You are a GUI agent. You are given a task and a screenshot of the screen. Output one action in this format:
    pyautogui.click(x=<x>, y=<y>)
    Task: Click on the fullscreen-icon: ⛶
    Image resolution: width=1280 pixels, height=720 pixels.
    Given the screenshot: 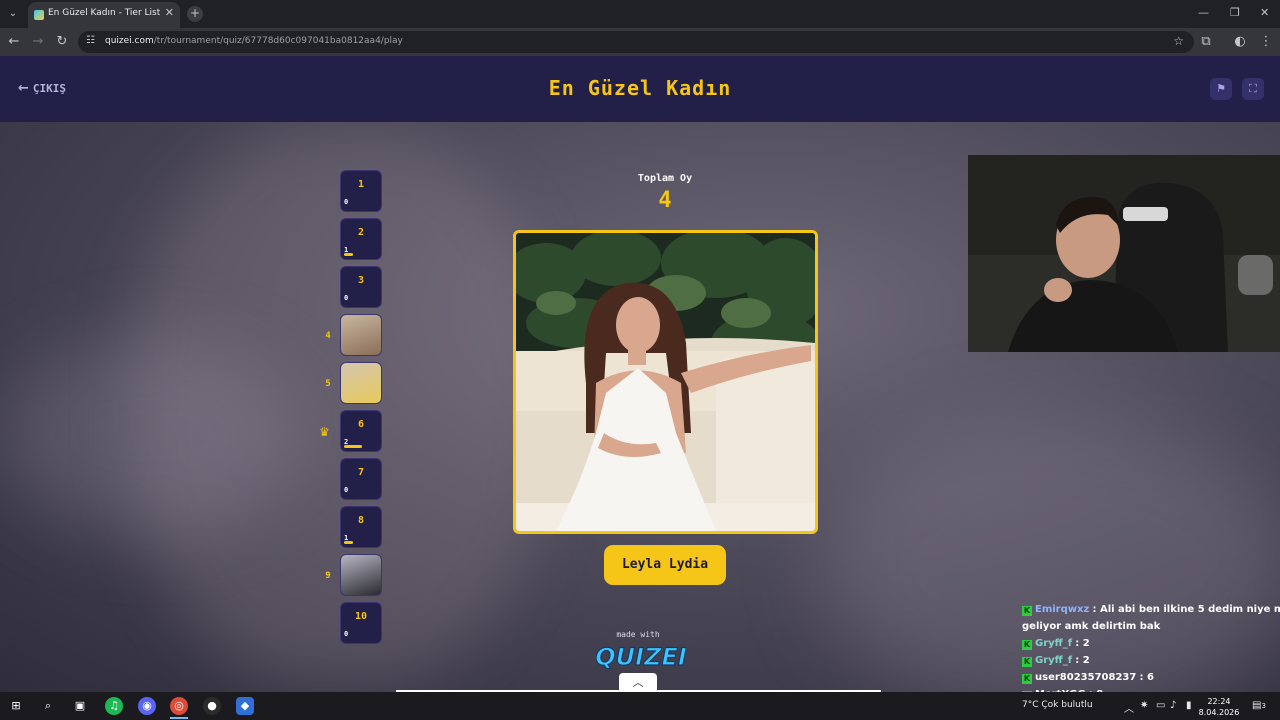 What is the action you would take?
    pyautogui.click(x=1253, y=88)
    